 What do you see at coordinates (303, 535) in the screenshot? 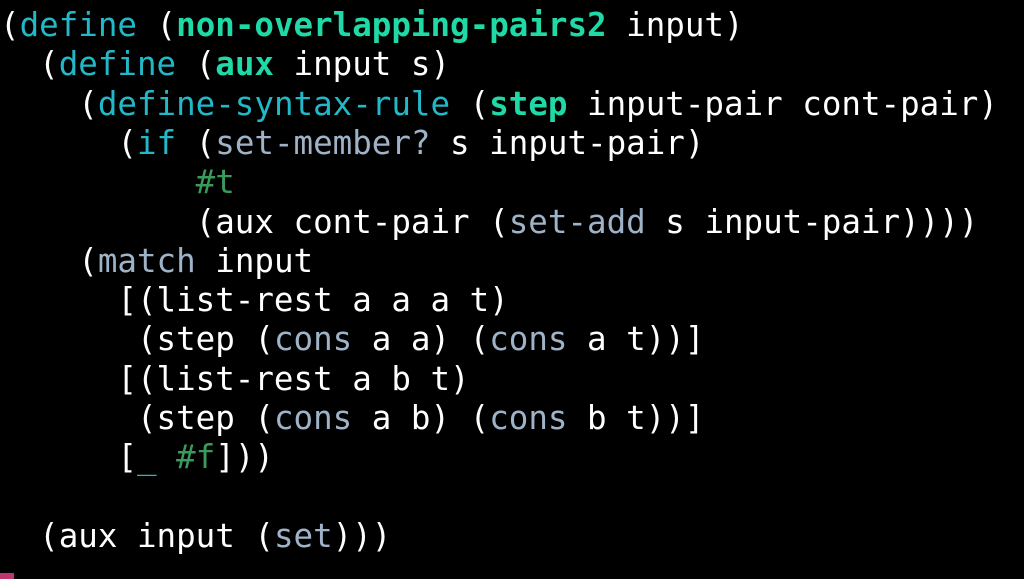
I see `code-token: set` at bounding box center [303, 535].